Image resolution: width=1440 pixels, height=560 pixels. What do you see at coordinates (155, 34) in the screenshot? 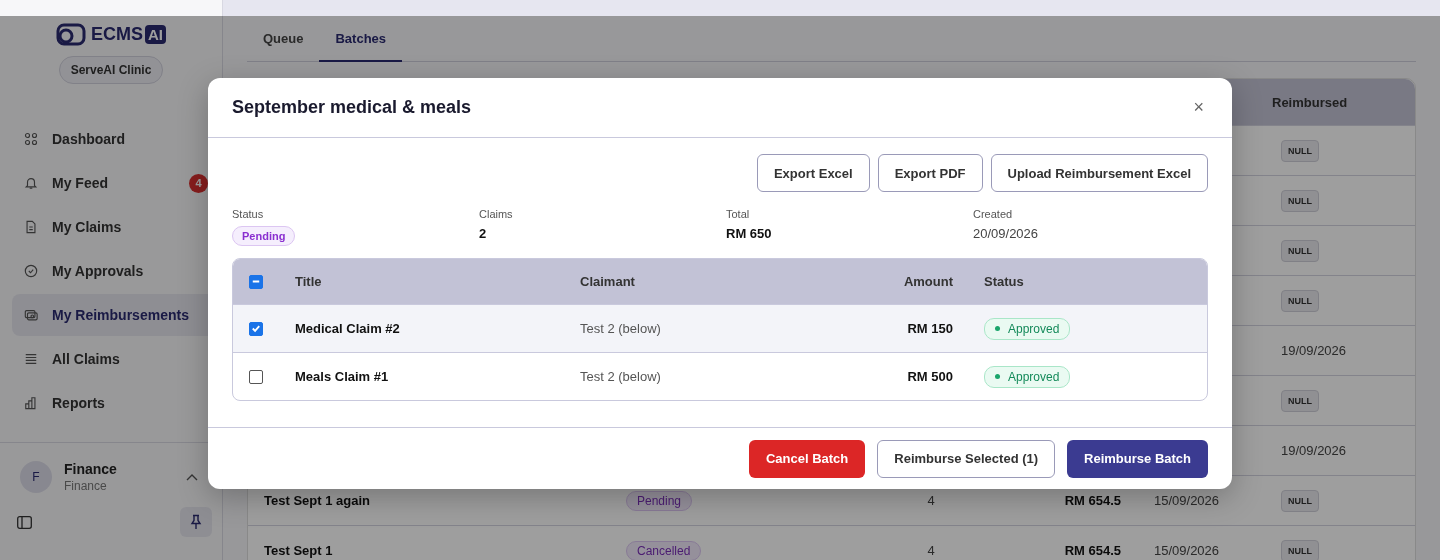
I see `logo-badge: AI` at bounding box center [155, 34].